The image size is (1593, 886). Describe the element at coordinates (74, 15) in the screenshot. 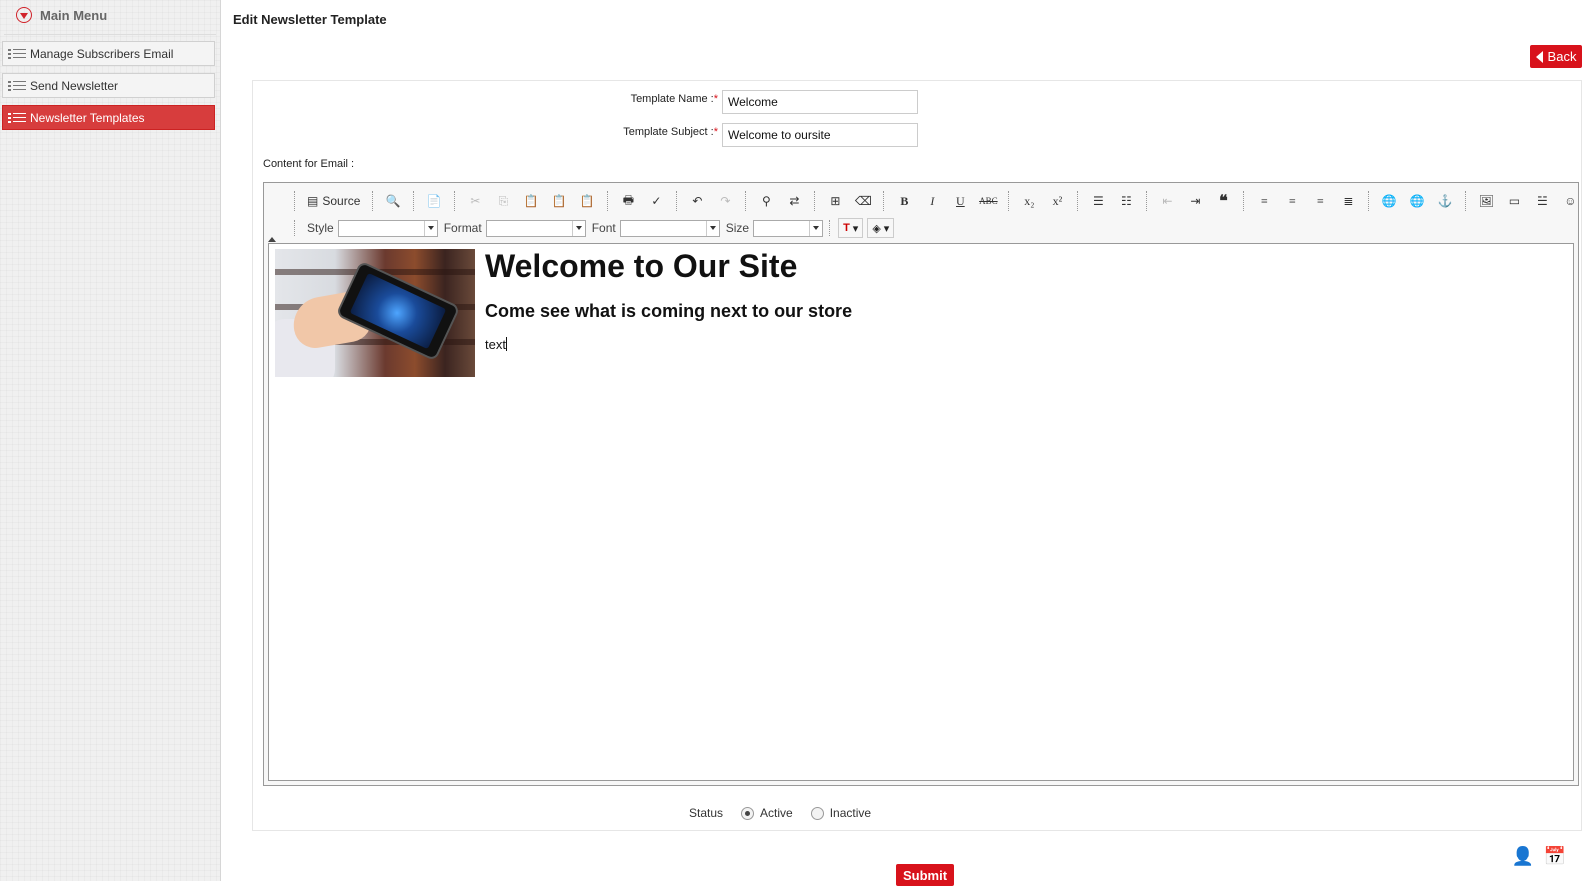

I see `main-menu-title: Main Menu` at that location.